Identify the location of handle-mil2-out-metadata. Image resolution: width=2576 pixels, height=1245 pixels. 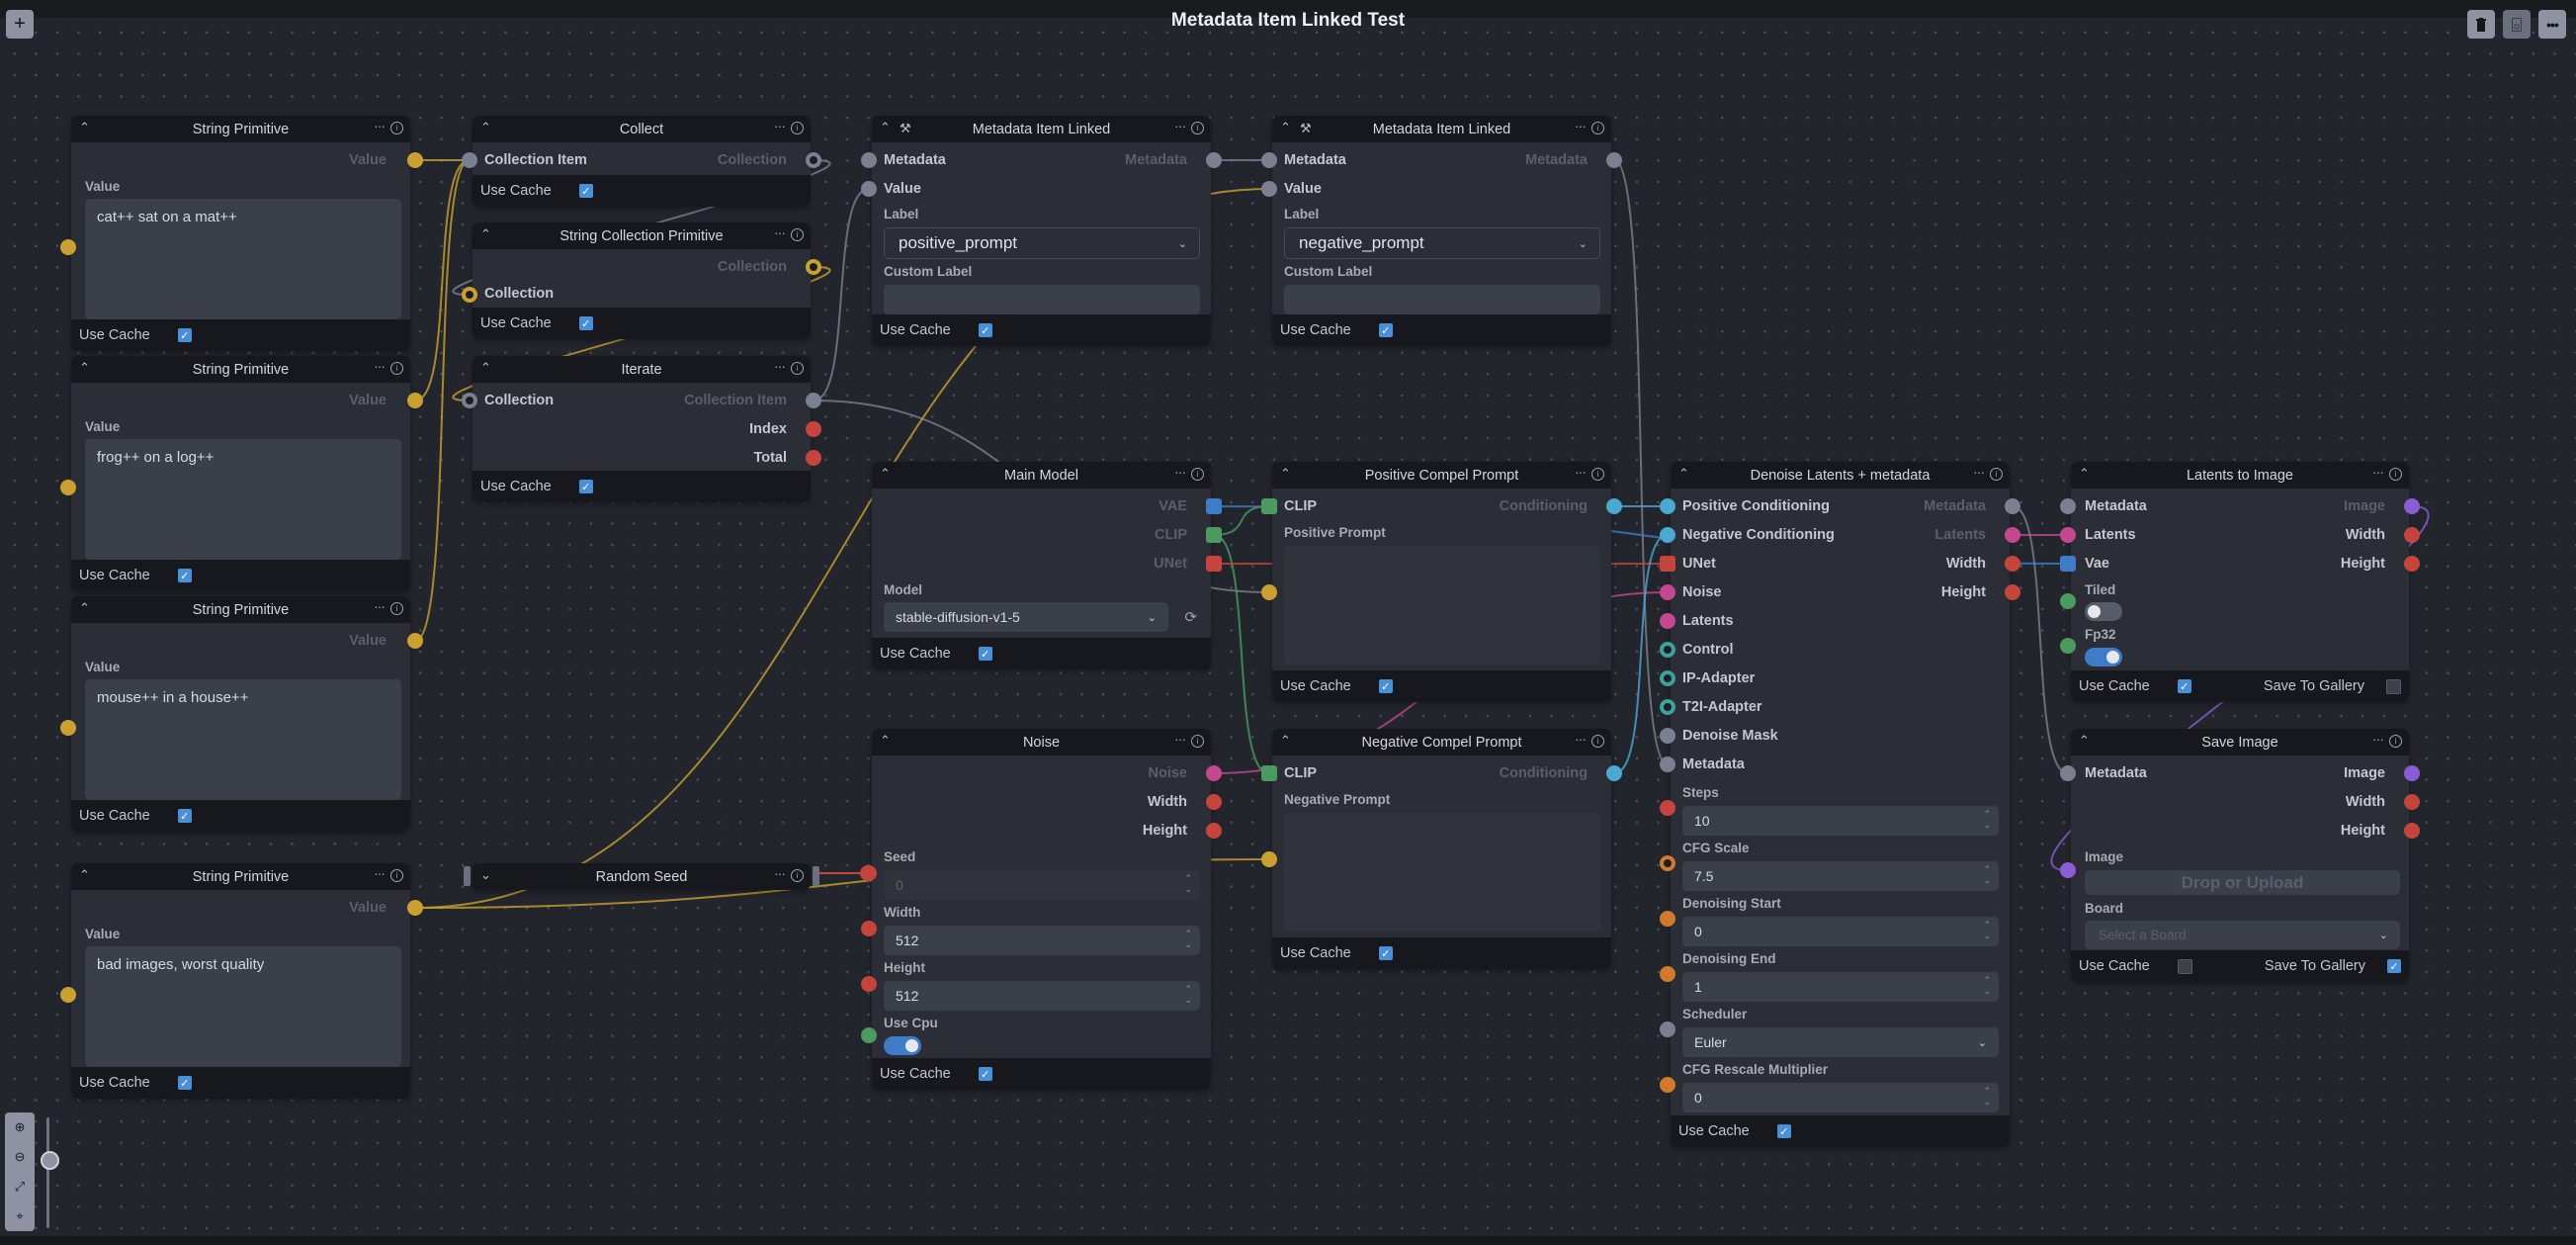
(1614, 160).